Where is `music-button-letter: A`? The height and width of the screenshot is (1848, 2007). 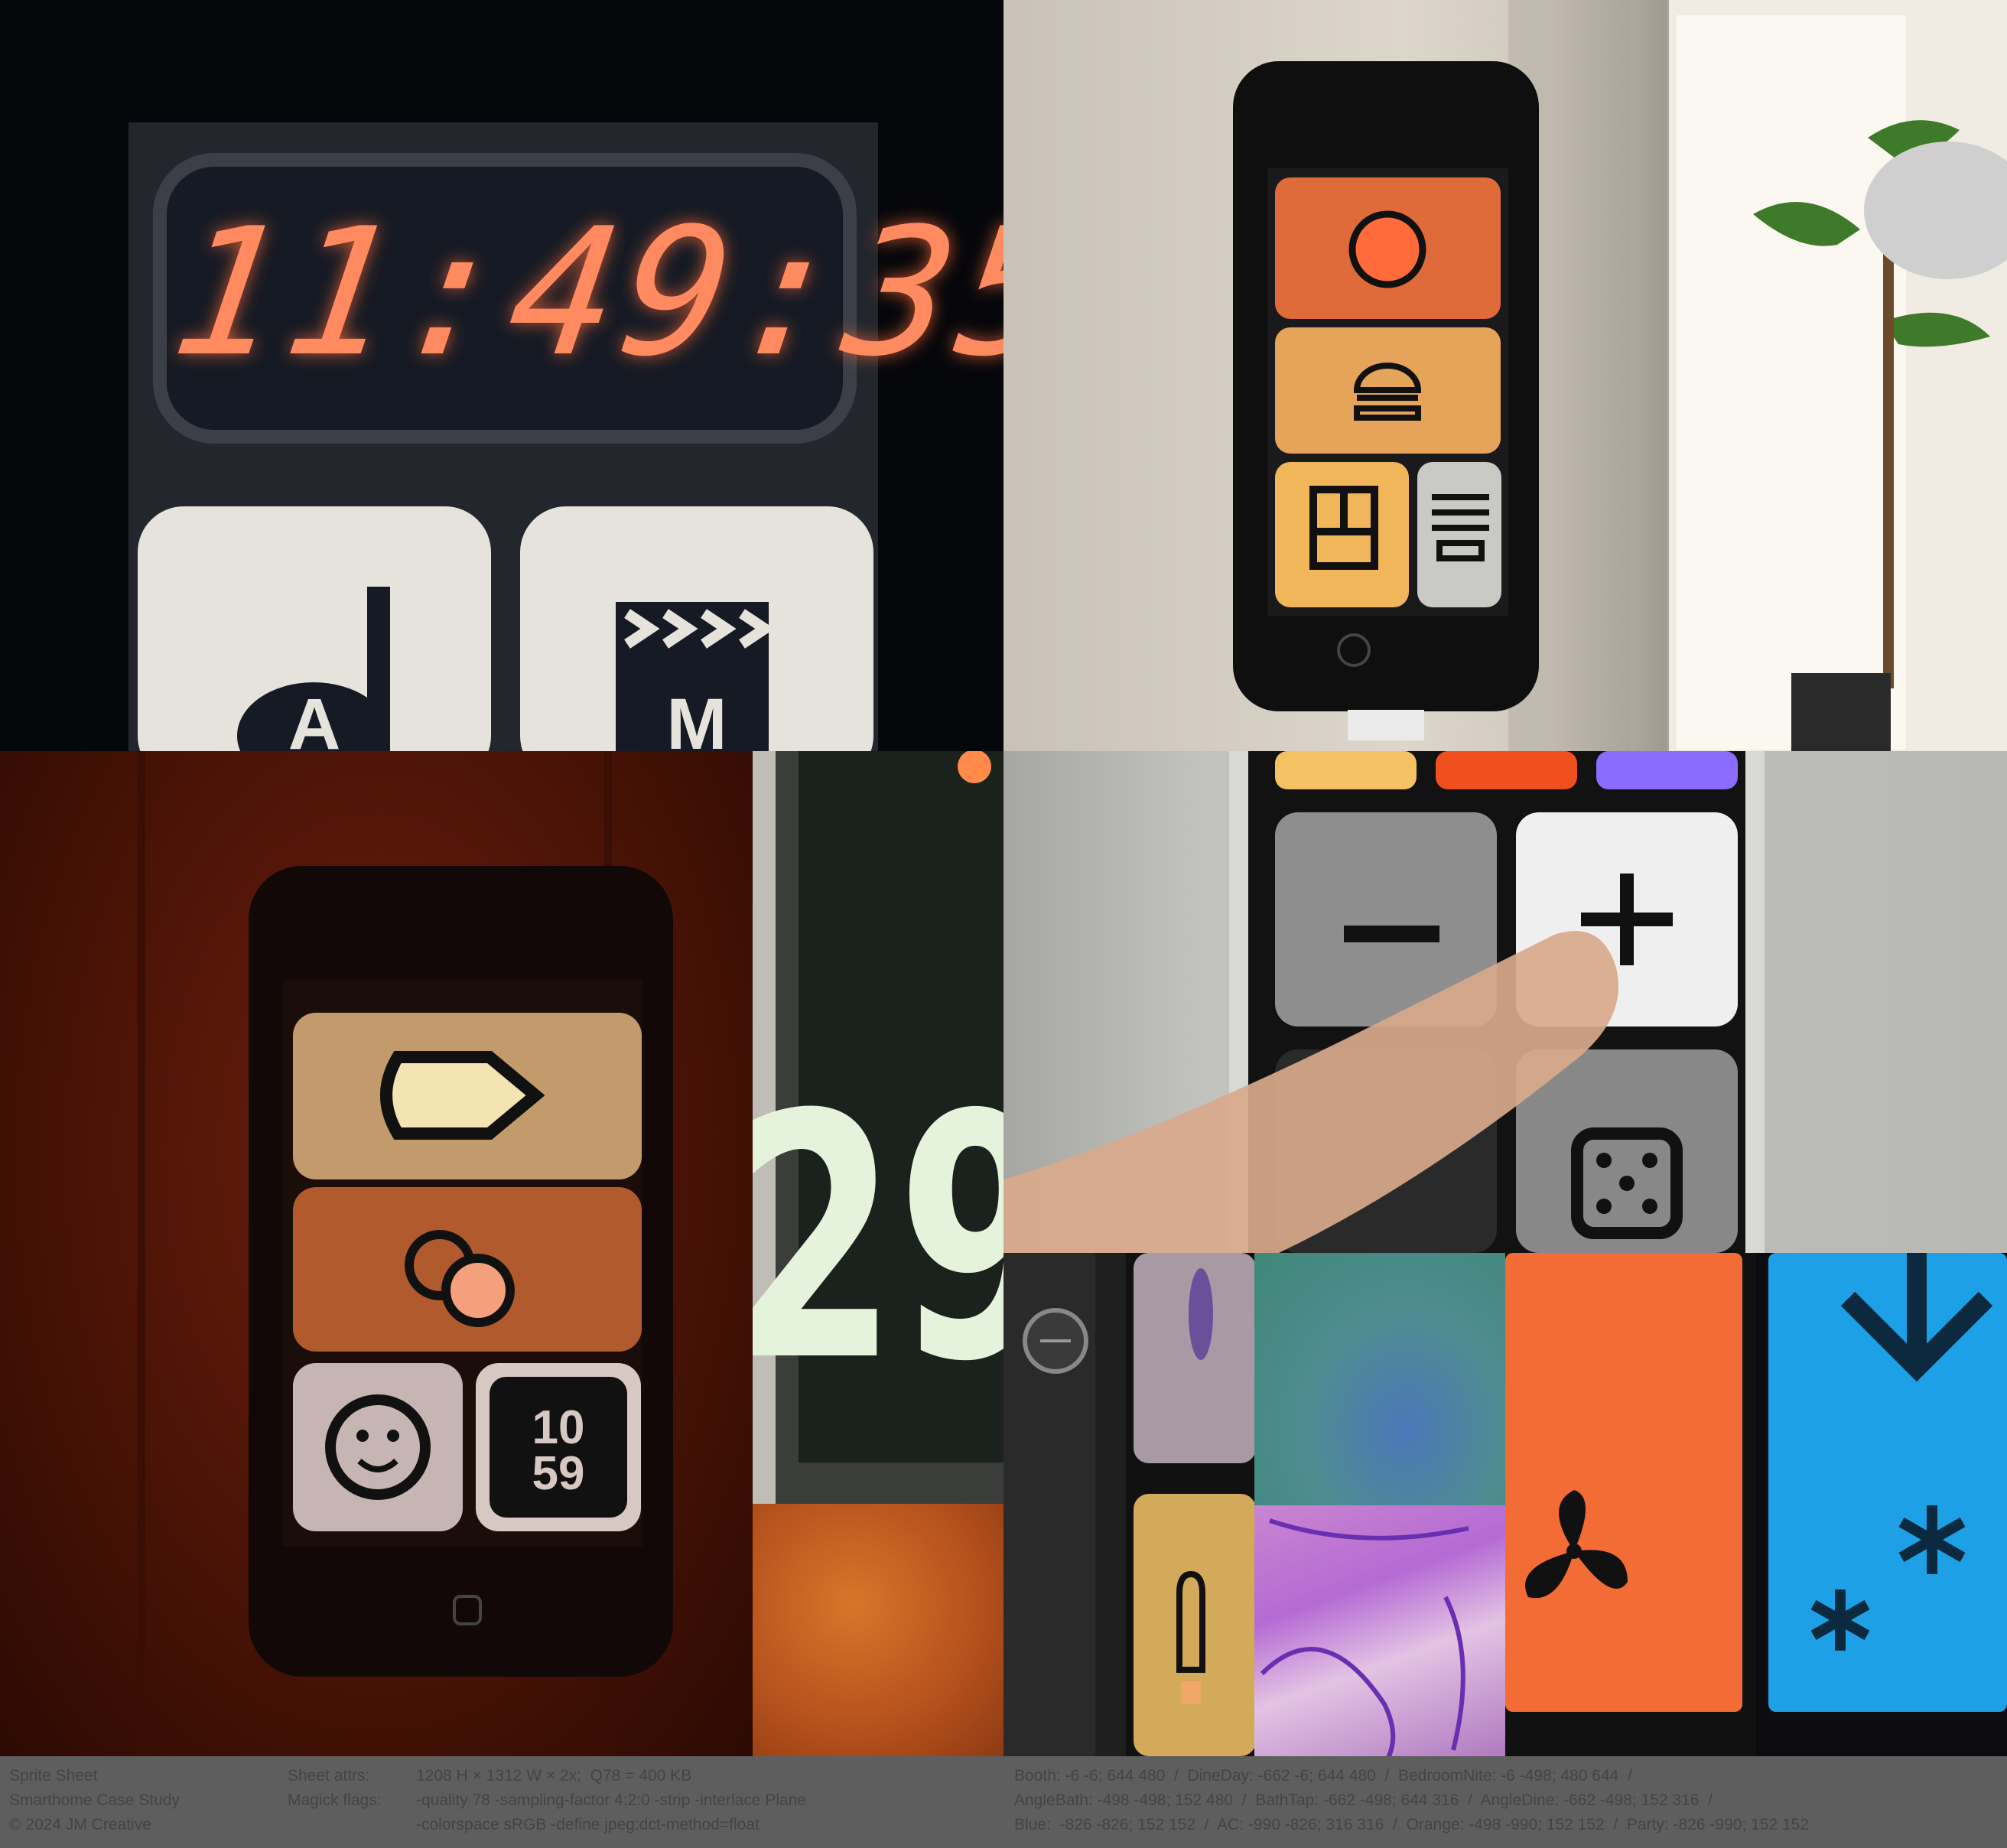
music-button-letter: A is located at coordinates (314, 717).